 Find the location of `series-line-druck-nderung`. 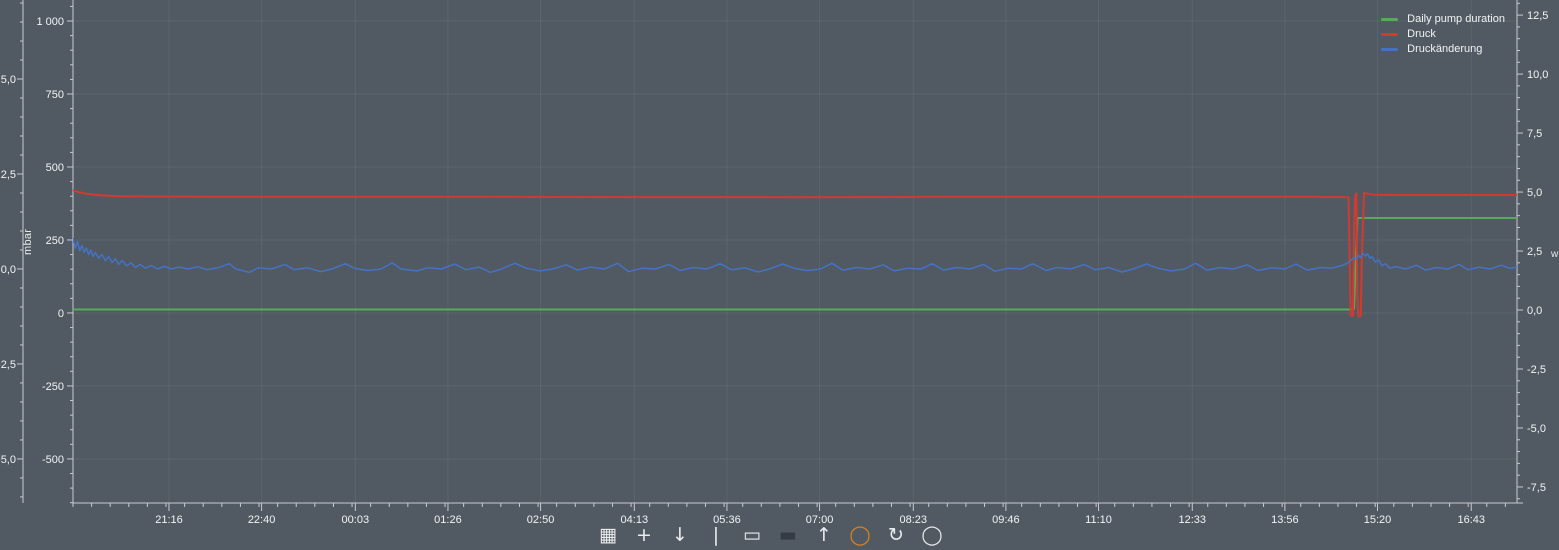

series-line-druck-nderung is located at coordinates (795, 255).